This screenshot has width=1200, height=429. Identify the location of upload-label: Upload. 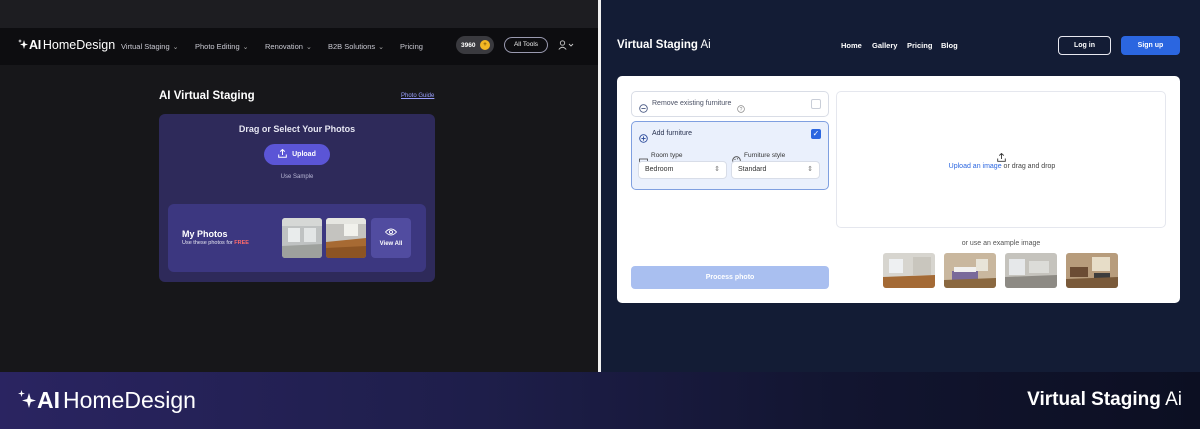
(304, 154).